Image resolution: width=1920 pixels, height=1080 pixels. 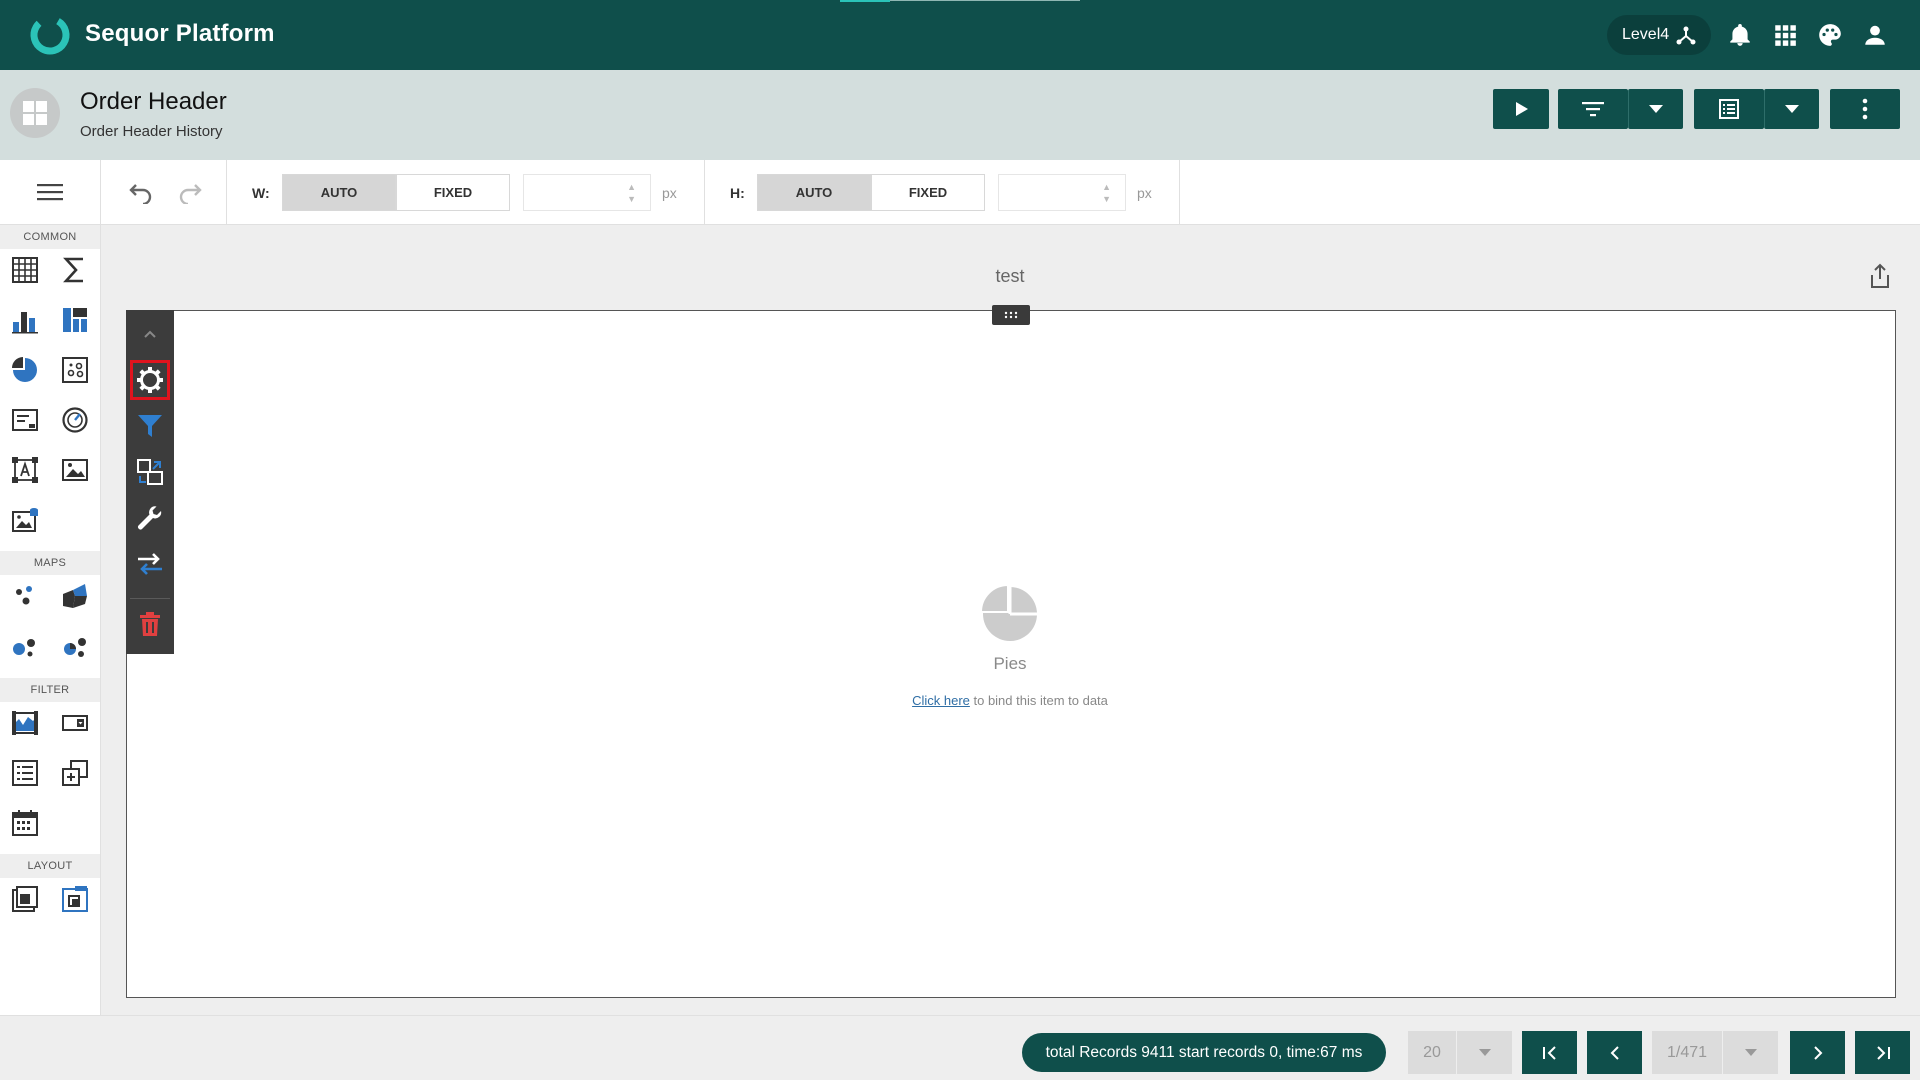 I want to click on text-card-icon, so click(x=25, y=420).